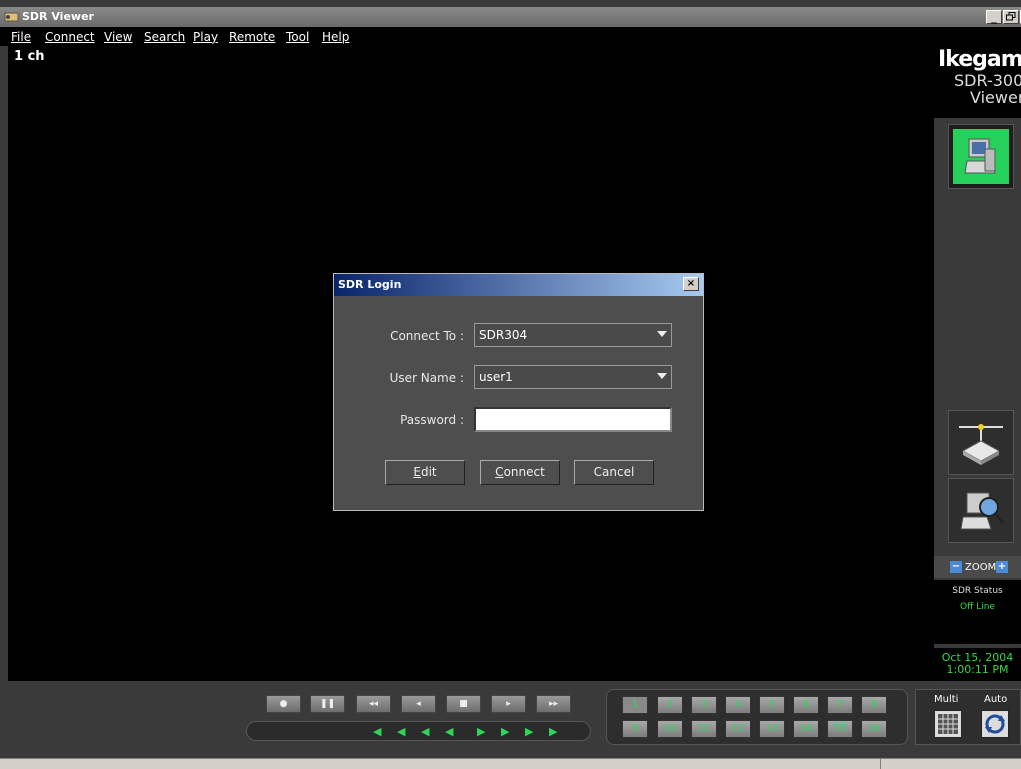 This screenshot has width=1021, height=769. I want to click on stop-button: ■, so click(463, 704).